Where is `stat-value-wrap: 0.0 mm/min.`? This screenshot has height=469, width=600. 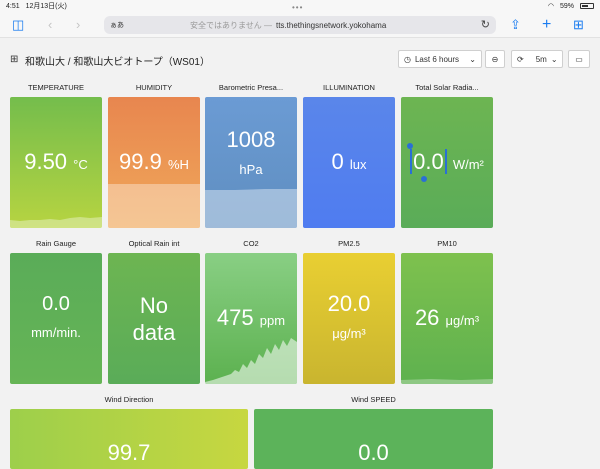 stat-value-wrap: 0.0 mm/min. is located at coordinates (56, 318).